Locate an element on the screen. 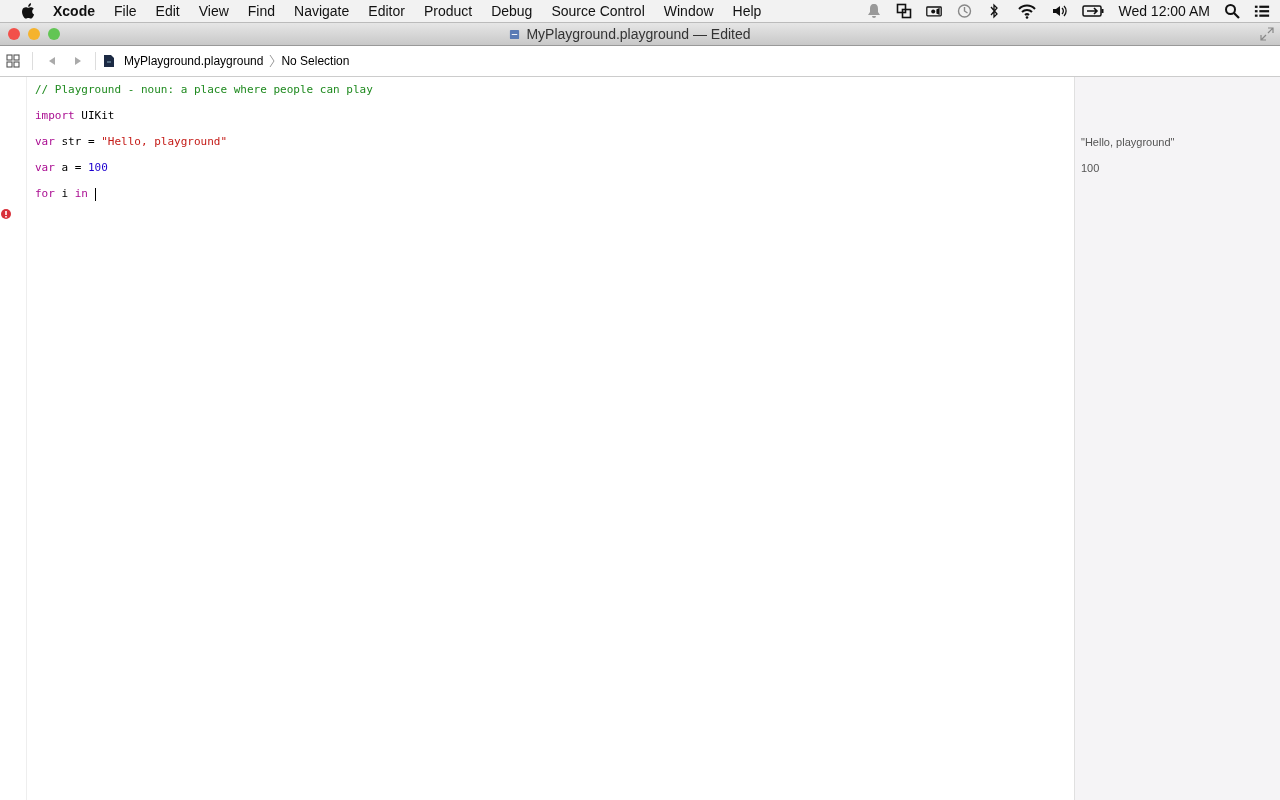 Image resolution: width=1280 pixels, height=800 pixels. menu-item: Edit is located at coordinates (167, 11).